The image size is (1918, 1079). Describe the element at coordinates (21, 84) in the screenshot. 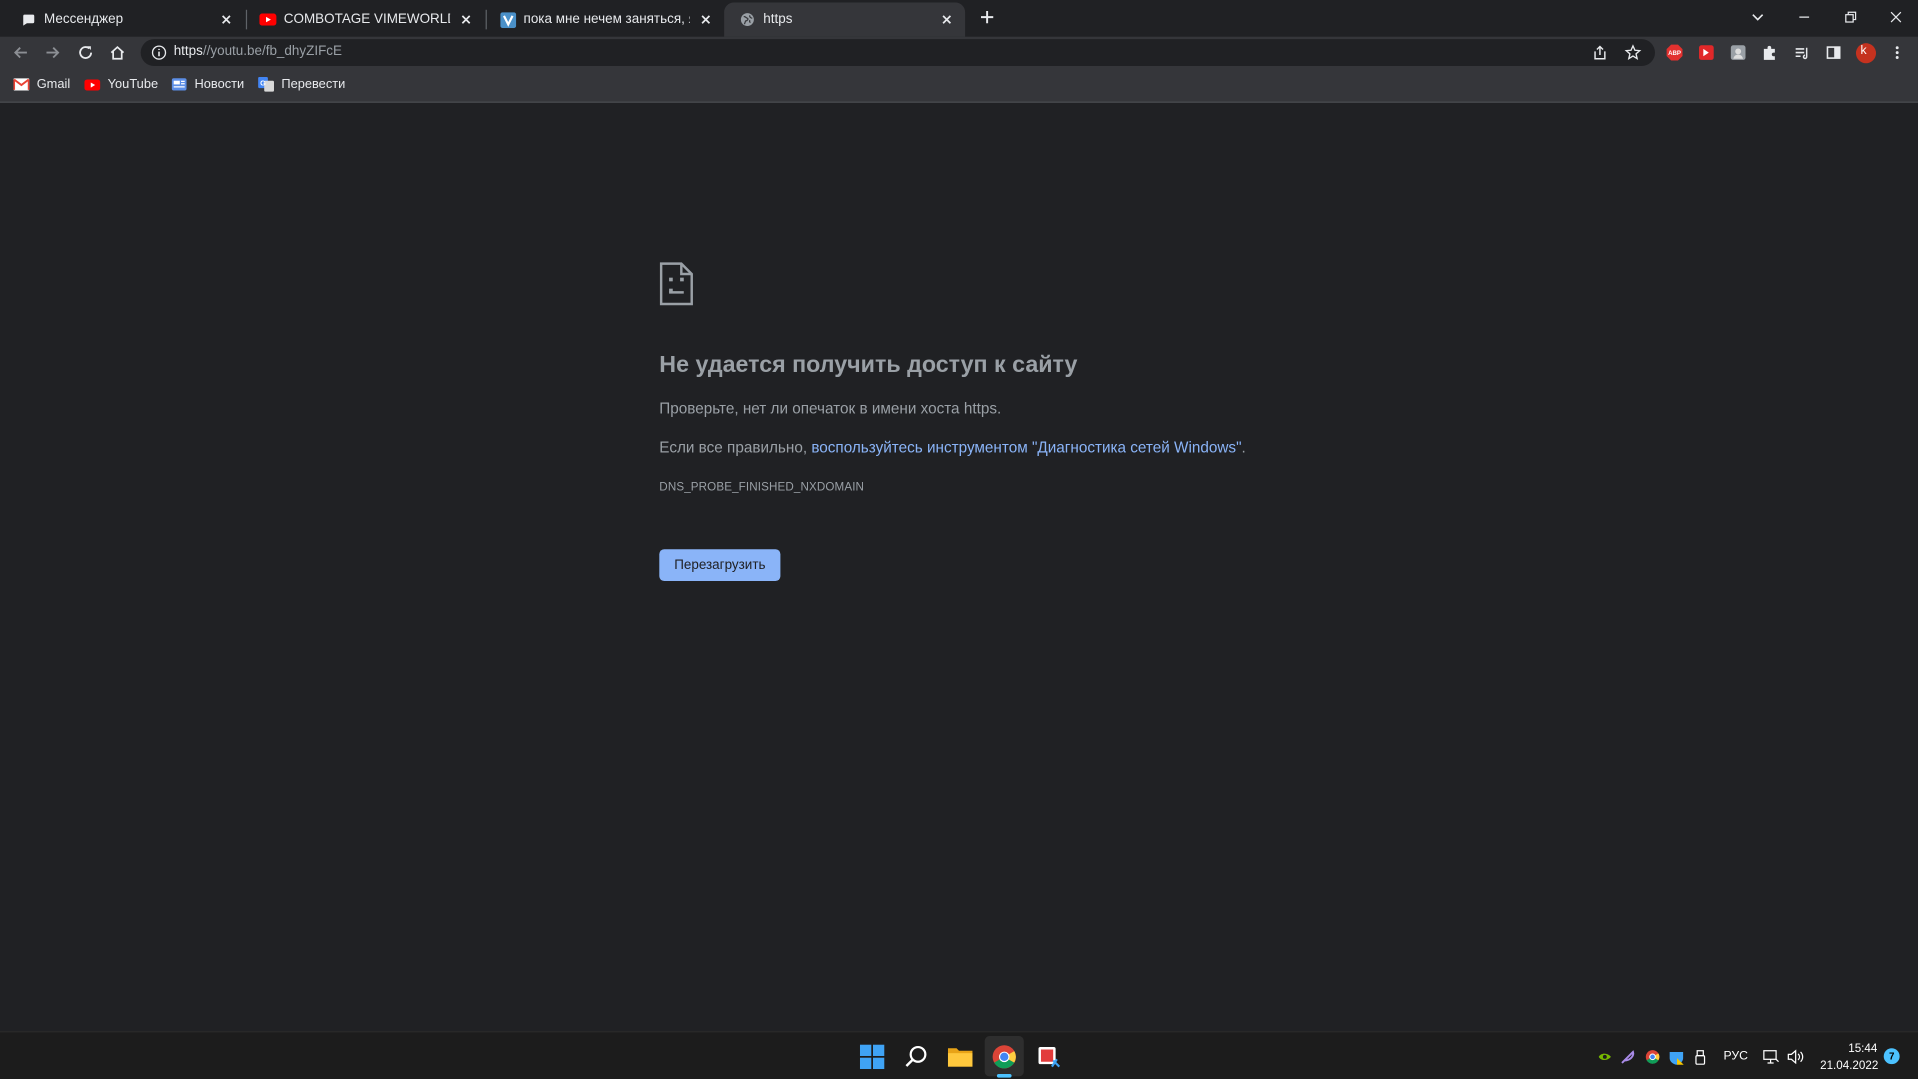

I see `gmail-icon` at that location.